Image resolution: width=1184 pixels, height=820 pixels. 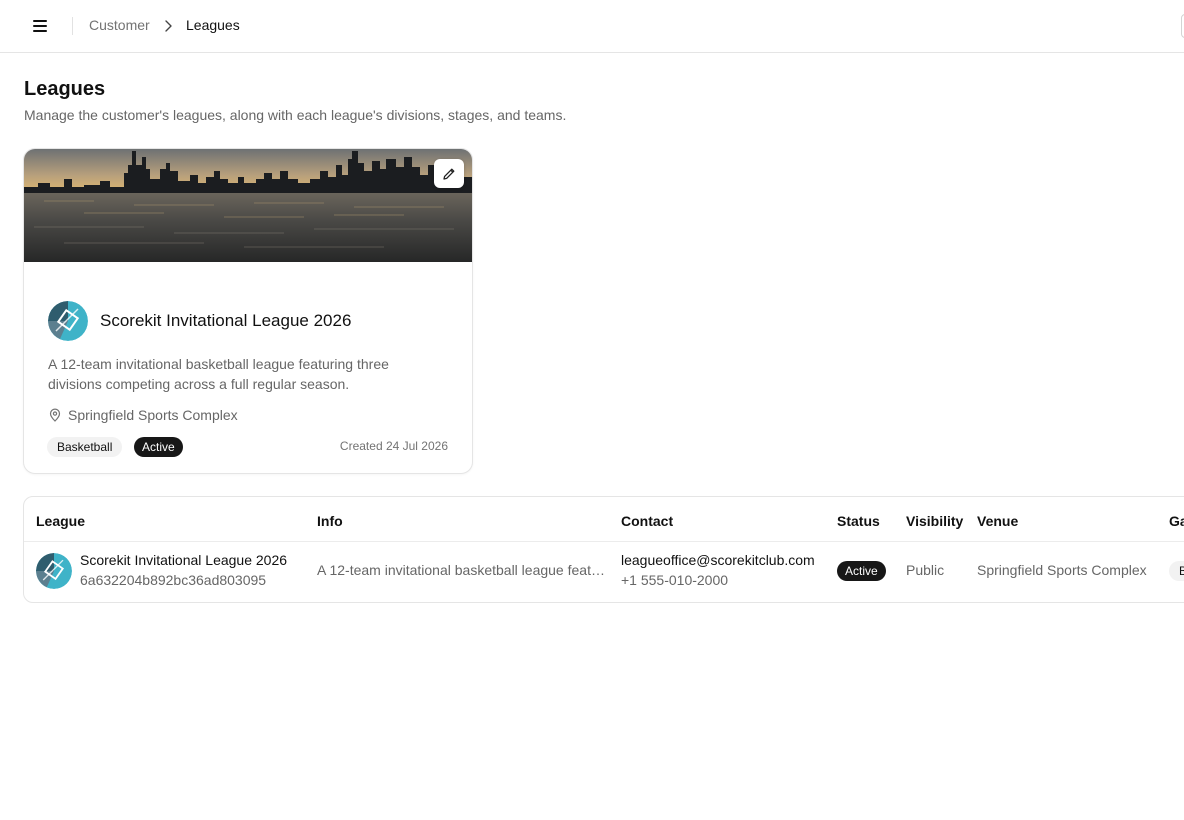 I want to click on chevron-right-icon, so click(x=168, y=26).